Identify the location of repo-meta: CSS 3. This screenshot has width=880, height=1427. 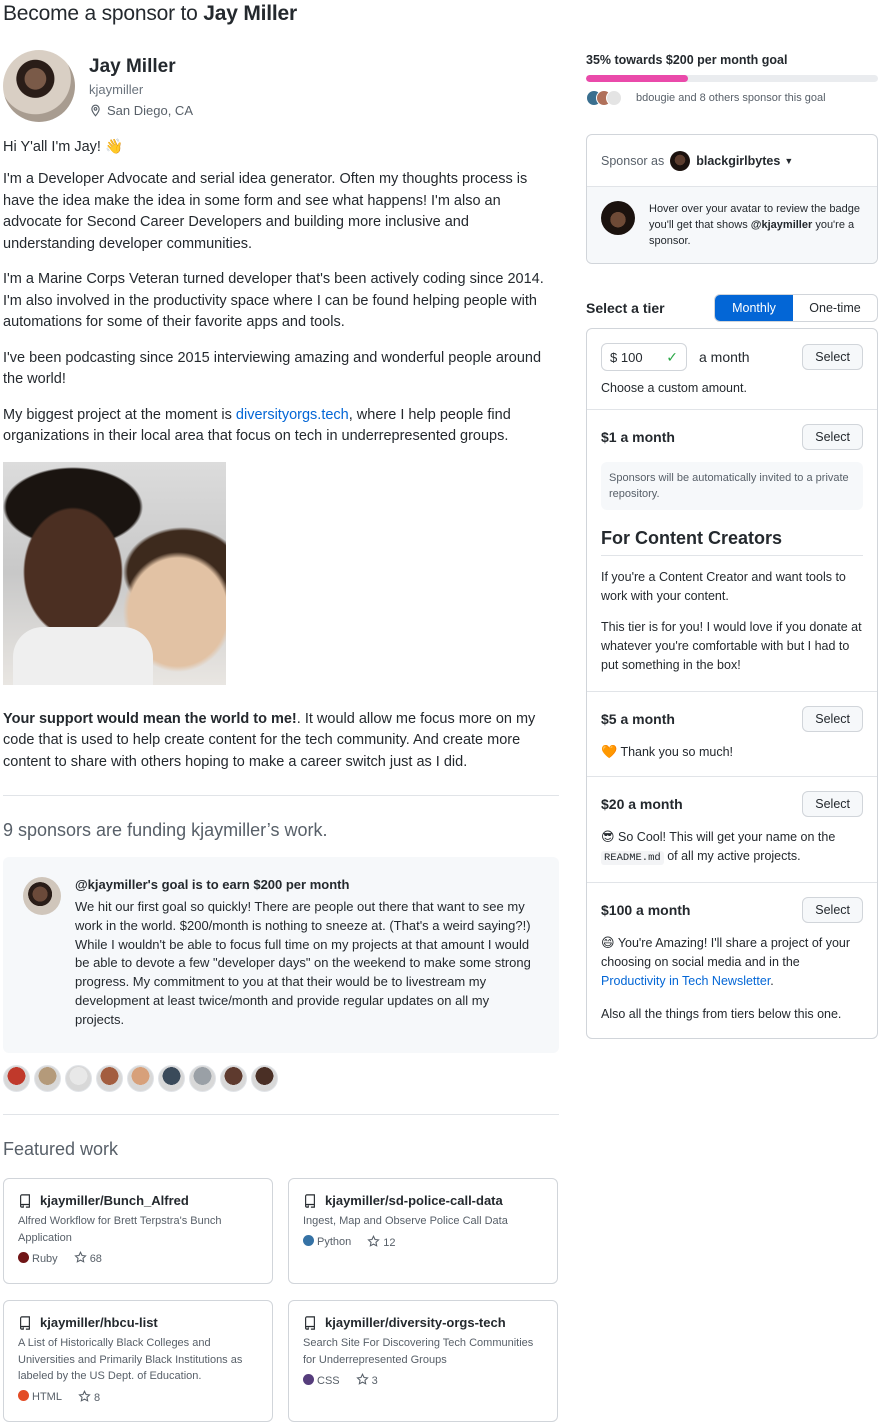
(423, 1379).